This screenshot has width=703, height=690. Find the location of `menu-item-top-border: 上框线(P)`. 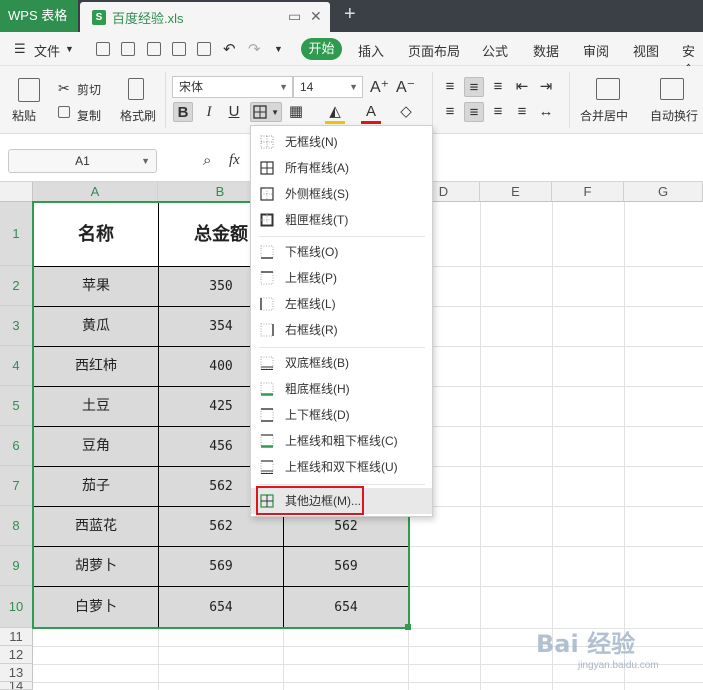

menu-item-top-border: 上框线(P) is located at coordinates (341, 278).